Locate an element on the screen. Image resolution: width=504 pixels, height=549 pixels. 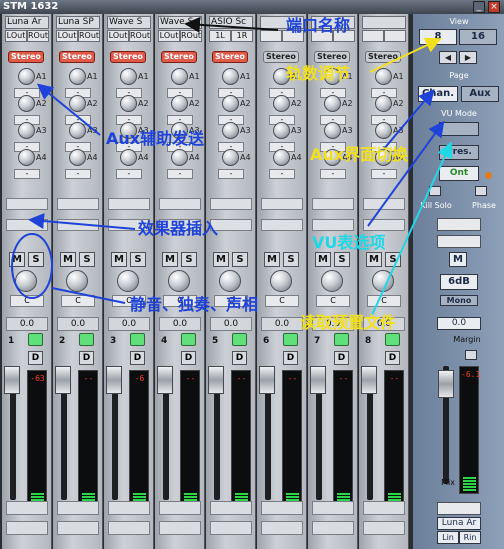
page-next-button: ▶ is located at coordinates (468, 57).